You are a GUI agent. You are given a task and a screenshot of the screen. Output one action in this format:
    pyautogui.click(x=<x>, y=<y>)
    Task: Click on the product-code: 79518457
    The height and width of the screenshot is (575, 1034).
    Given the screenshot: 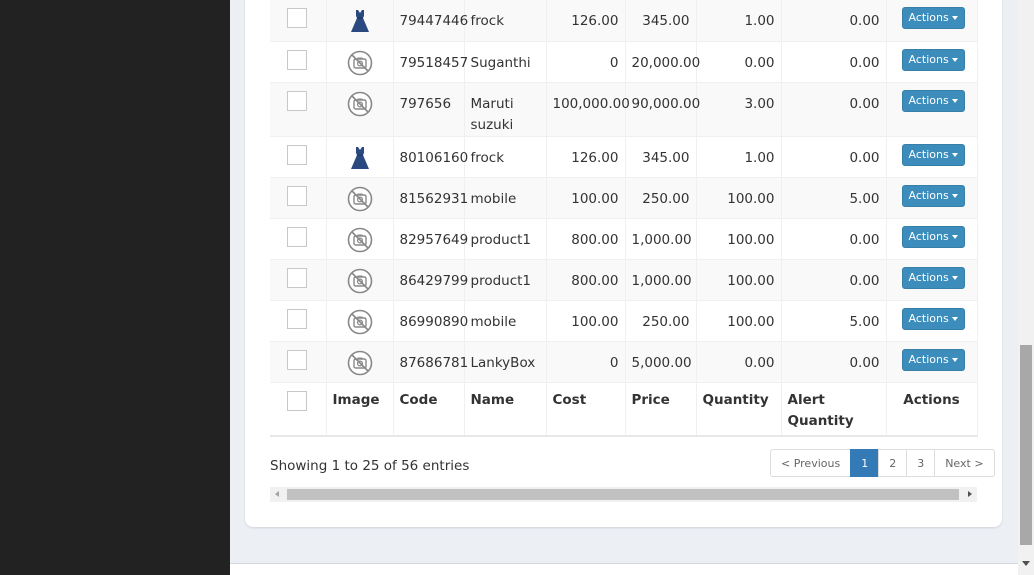 What is the action you would take?
    pyautogui.click(x=434, y=62)
    